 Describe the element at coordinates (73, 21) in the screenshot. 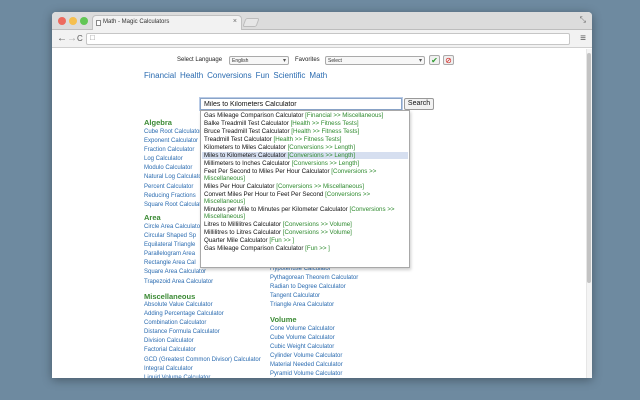

I see `window-minimize-button` at that location.